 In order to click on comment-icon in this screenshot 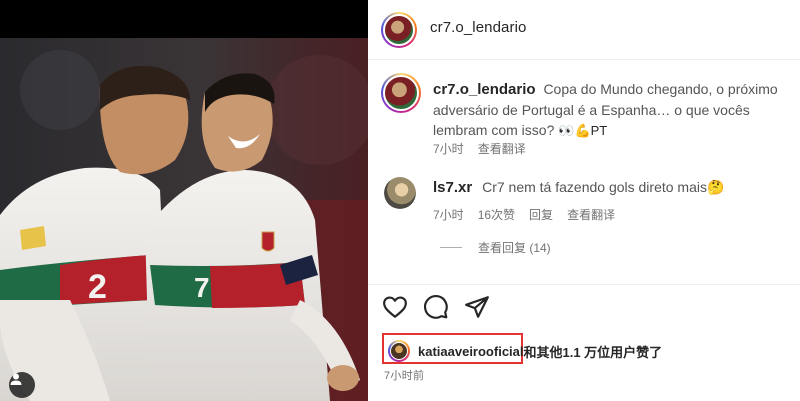, I will do `click(436, 307)`.